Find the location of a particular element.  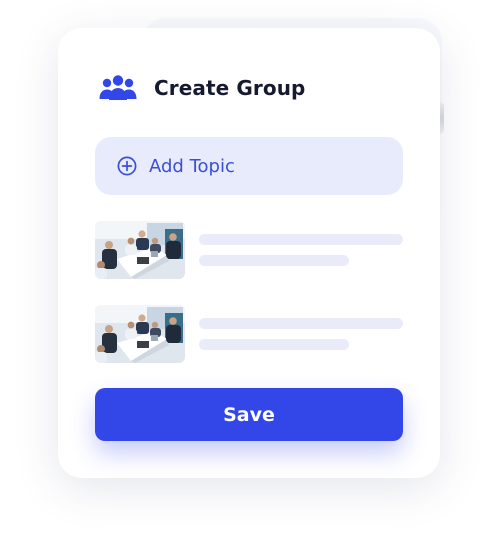

users-group-icon is located at coordinates (118, 88).